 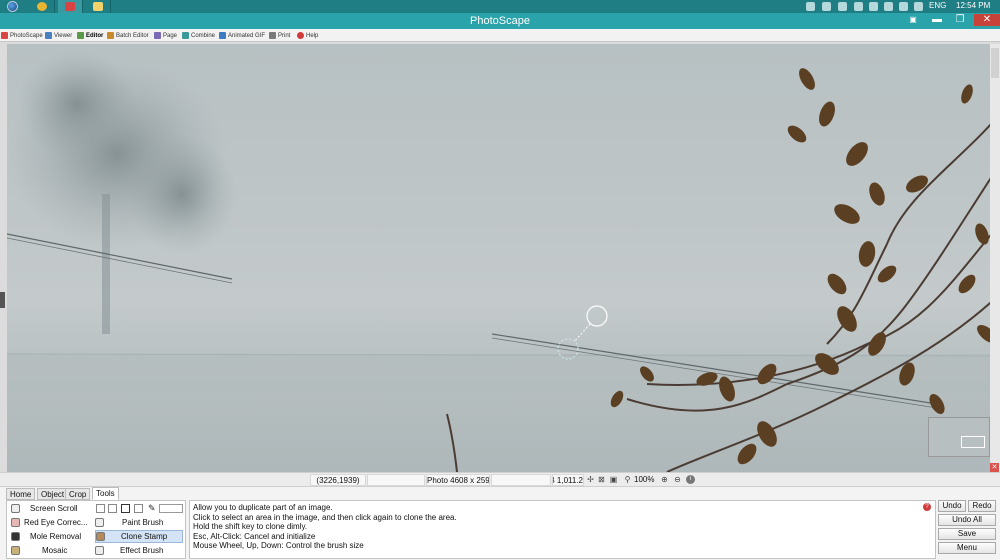 I want to click on editor-icon, so click(x=80, y=35).